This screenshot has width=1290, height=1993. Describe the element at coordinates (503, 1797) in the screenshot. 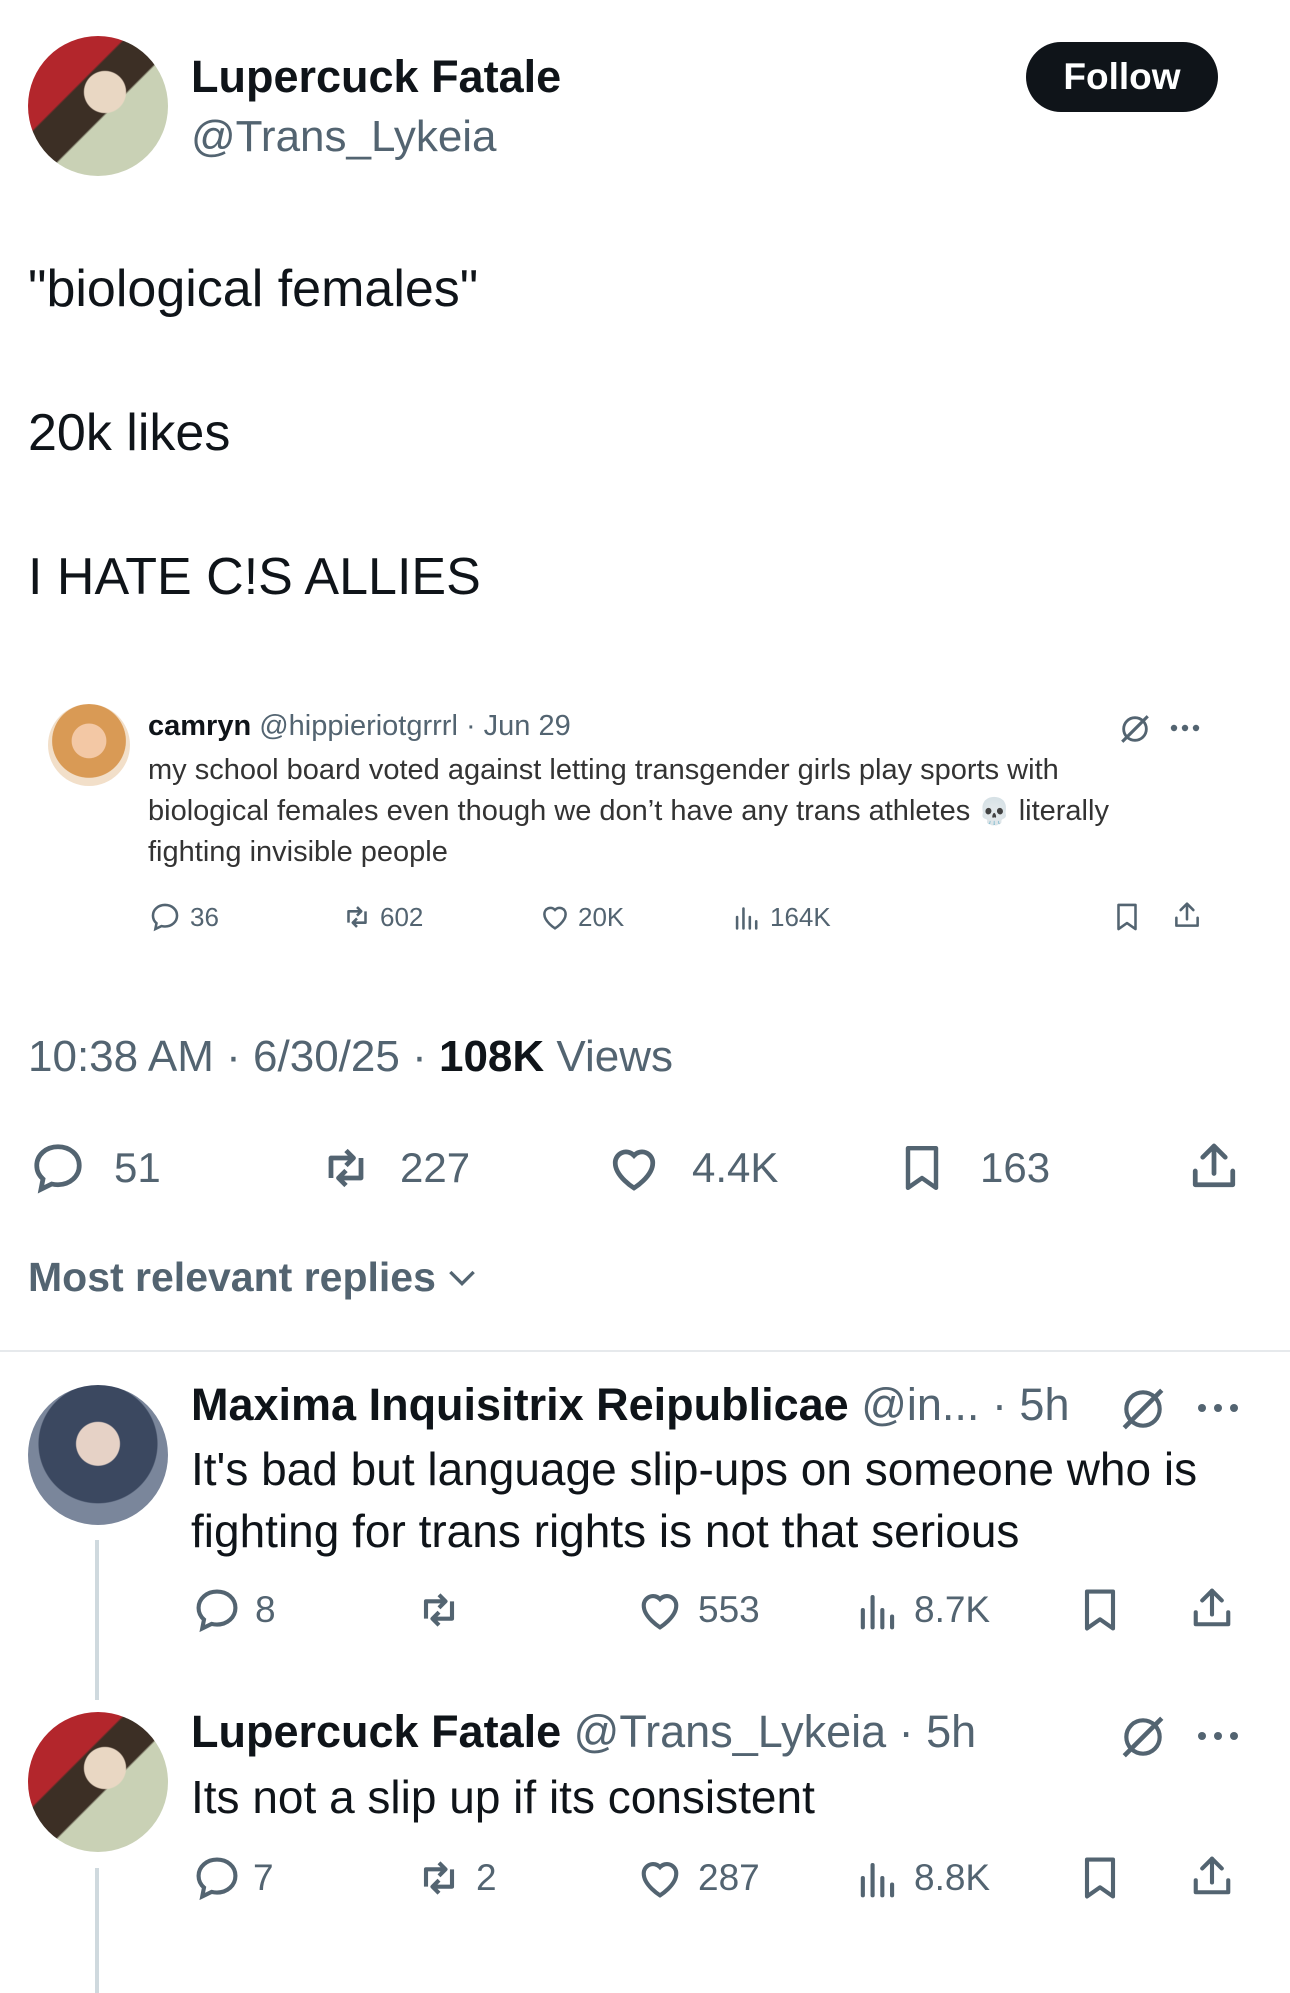

I see `reply-text: Its not a slip up if its consistent` at that location.